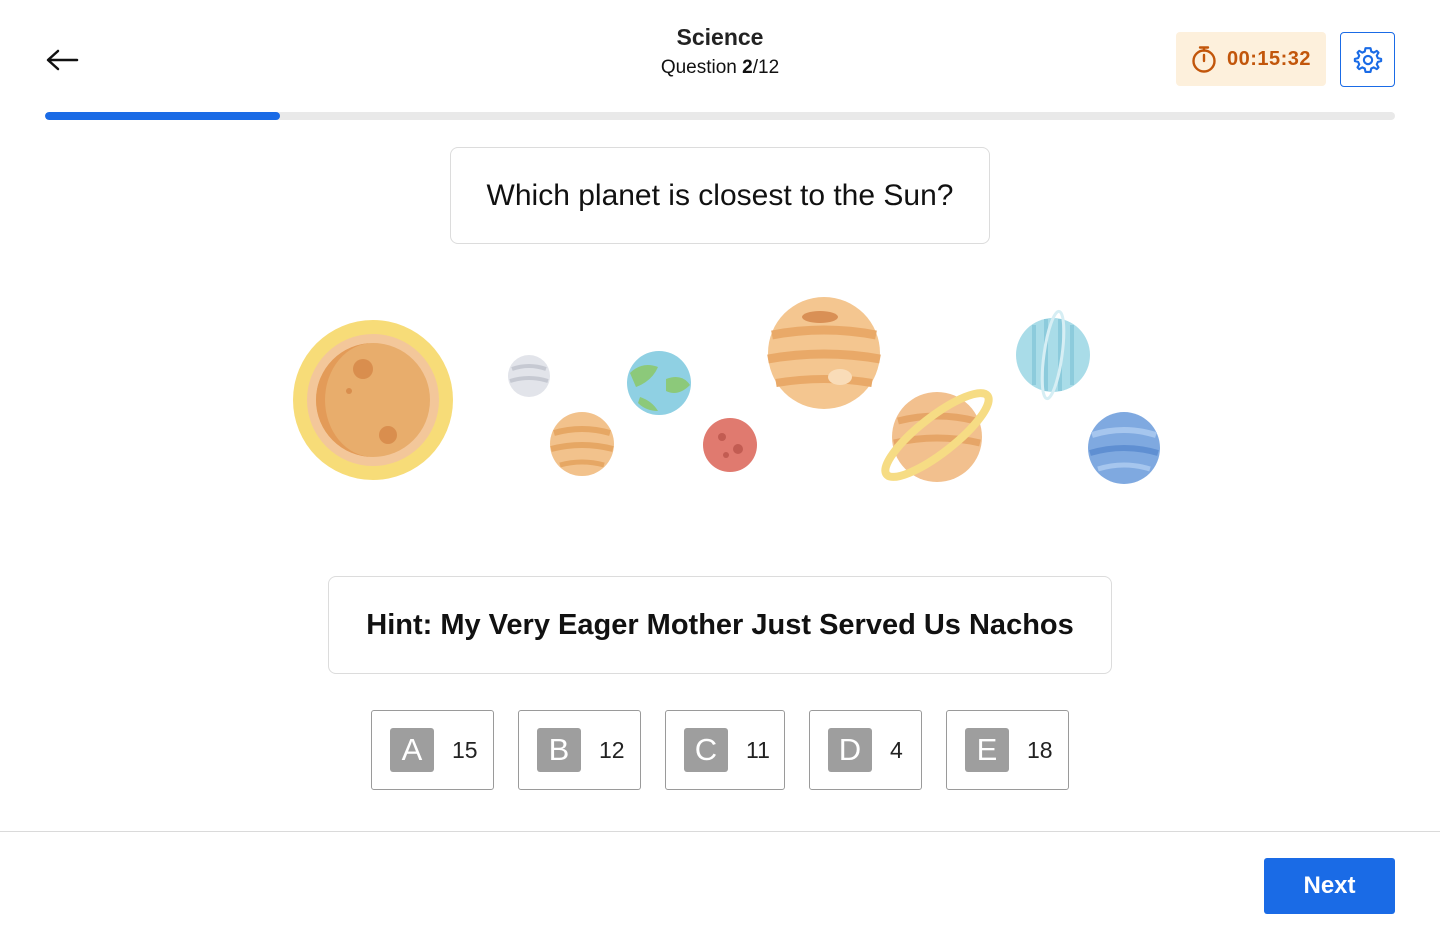 This screenshot has width=1440, height=940. Describe the element at coordinates (720, 116) in the screenshot. I see `progress-bar` at that location.